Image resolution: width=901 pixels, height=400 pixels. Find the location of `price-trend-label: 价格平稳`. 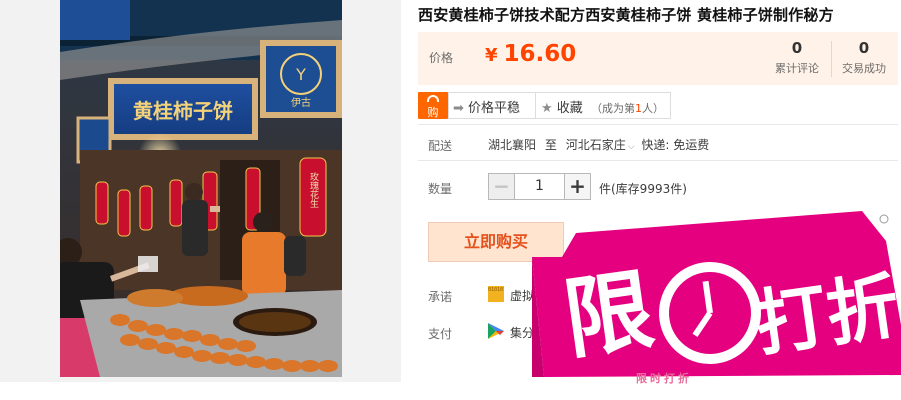

price-trend-label: 价格平稳 is located at coordinates (494, 108).